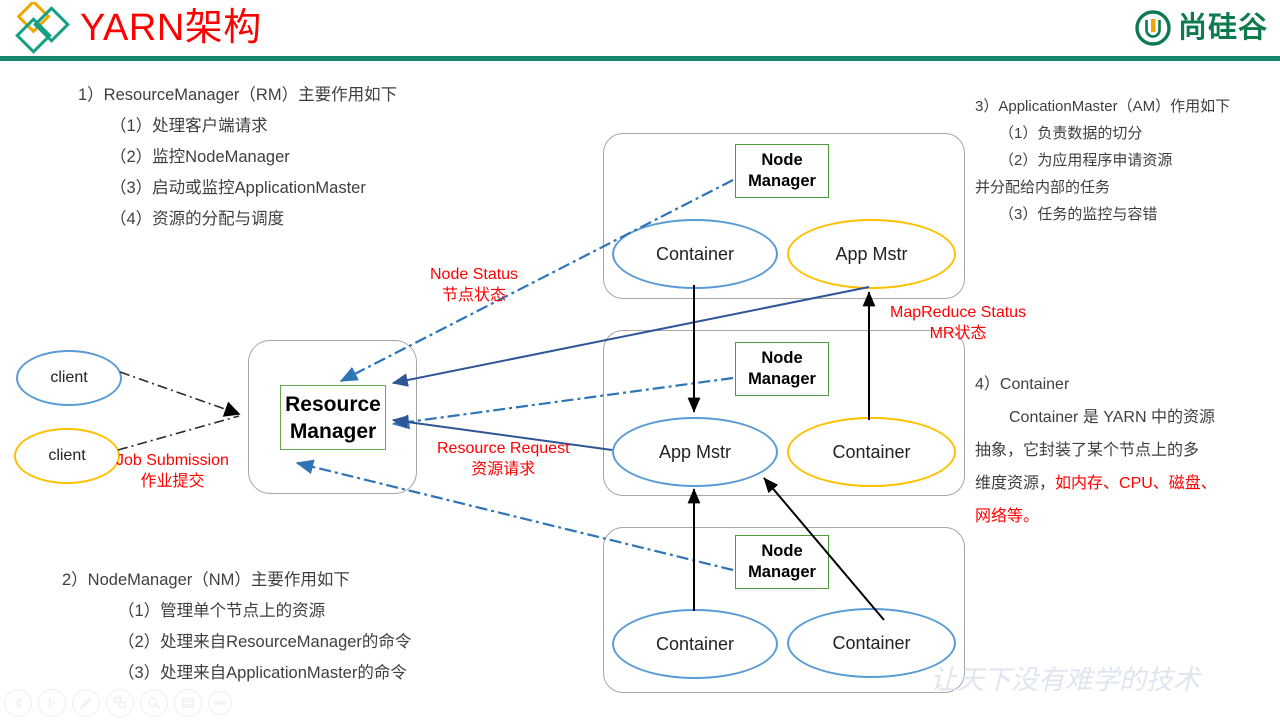 Image resolution: width=1280 pixels, height=720 pixels. I want to click on more-options-button, so click(220, 703).